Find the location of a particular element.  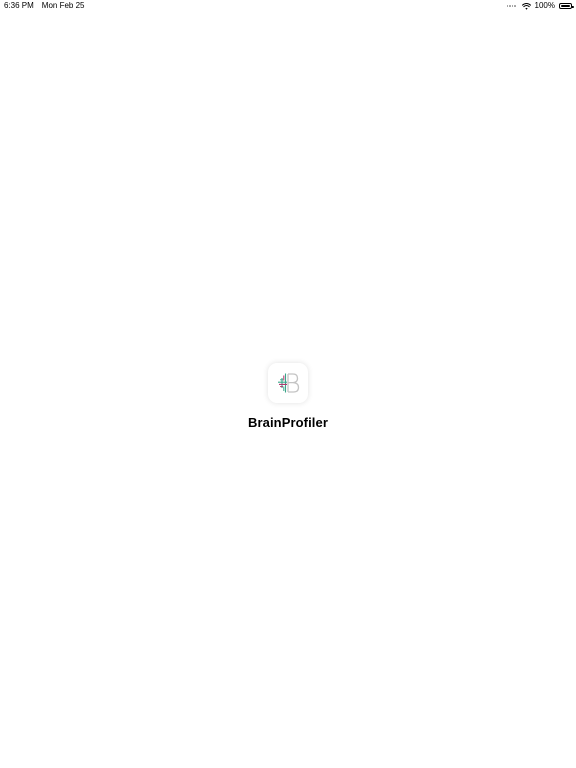

wifi-icon is located at coordinates (526, 6).